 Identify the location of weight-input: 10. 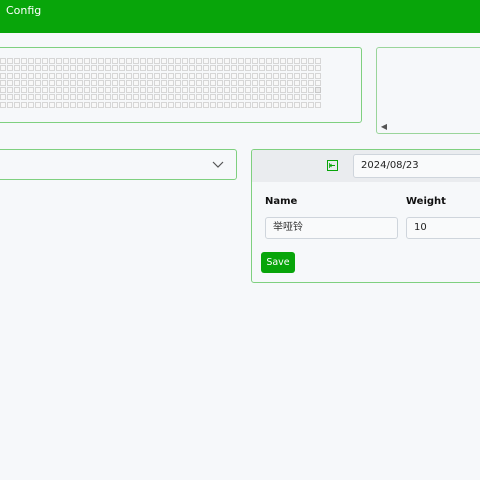
(443, 228).